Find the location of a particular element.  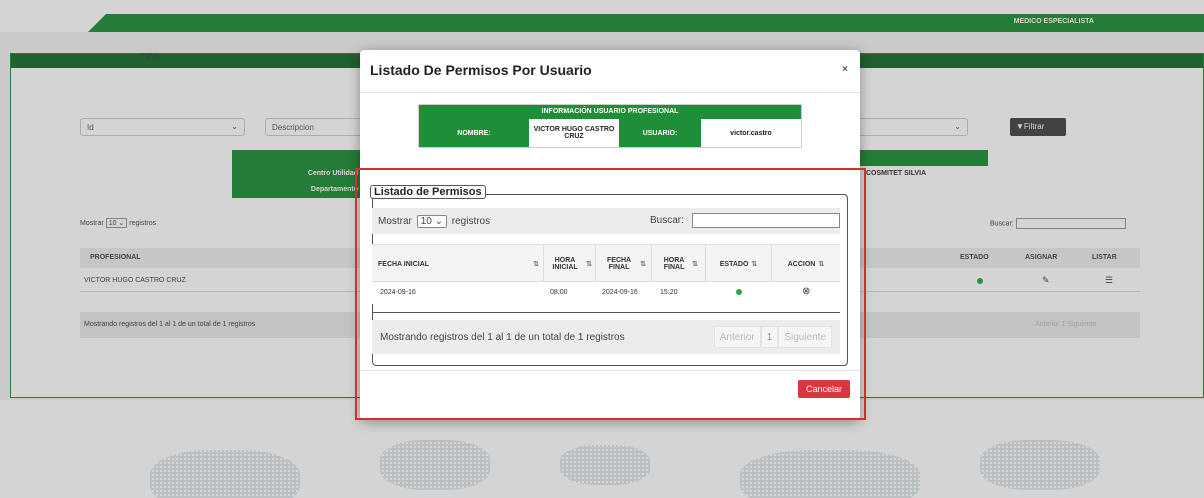

col-hora-final: HORA FINAL ⇅ is located at coordinates (679, 264).